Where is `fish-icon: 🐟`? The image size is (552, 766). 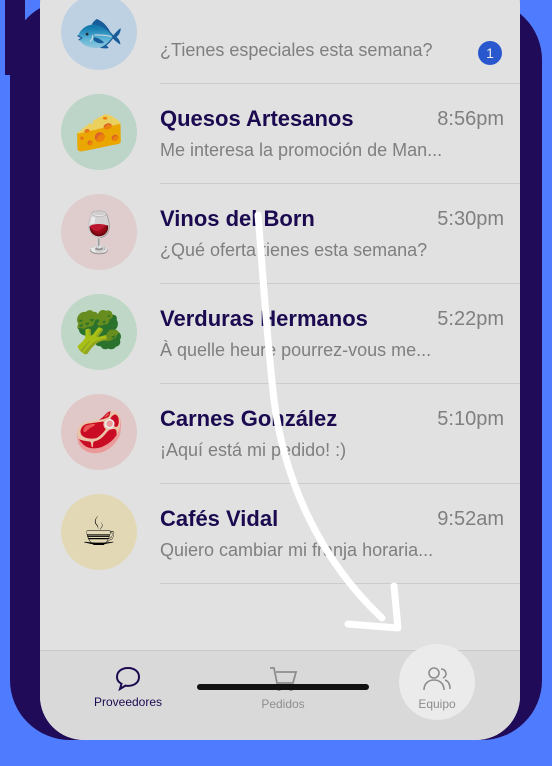 fish-icon: 🐟 is located at coordinates (99, 35).